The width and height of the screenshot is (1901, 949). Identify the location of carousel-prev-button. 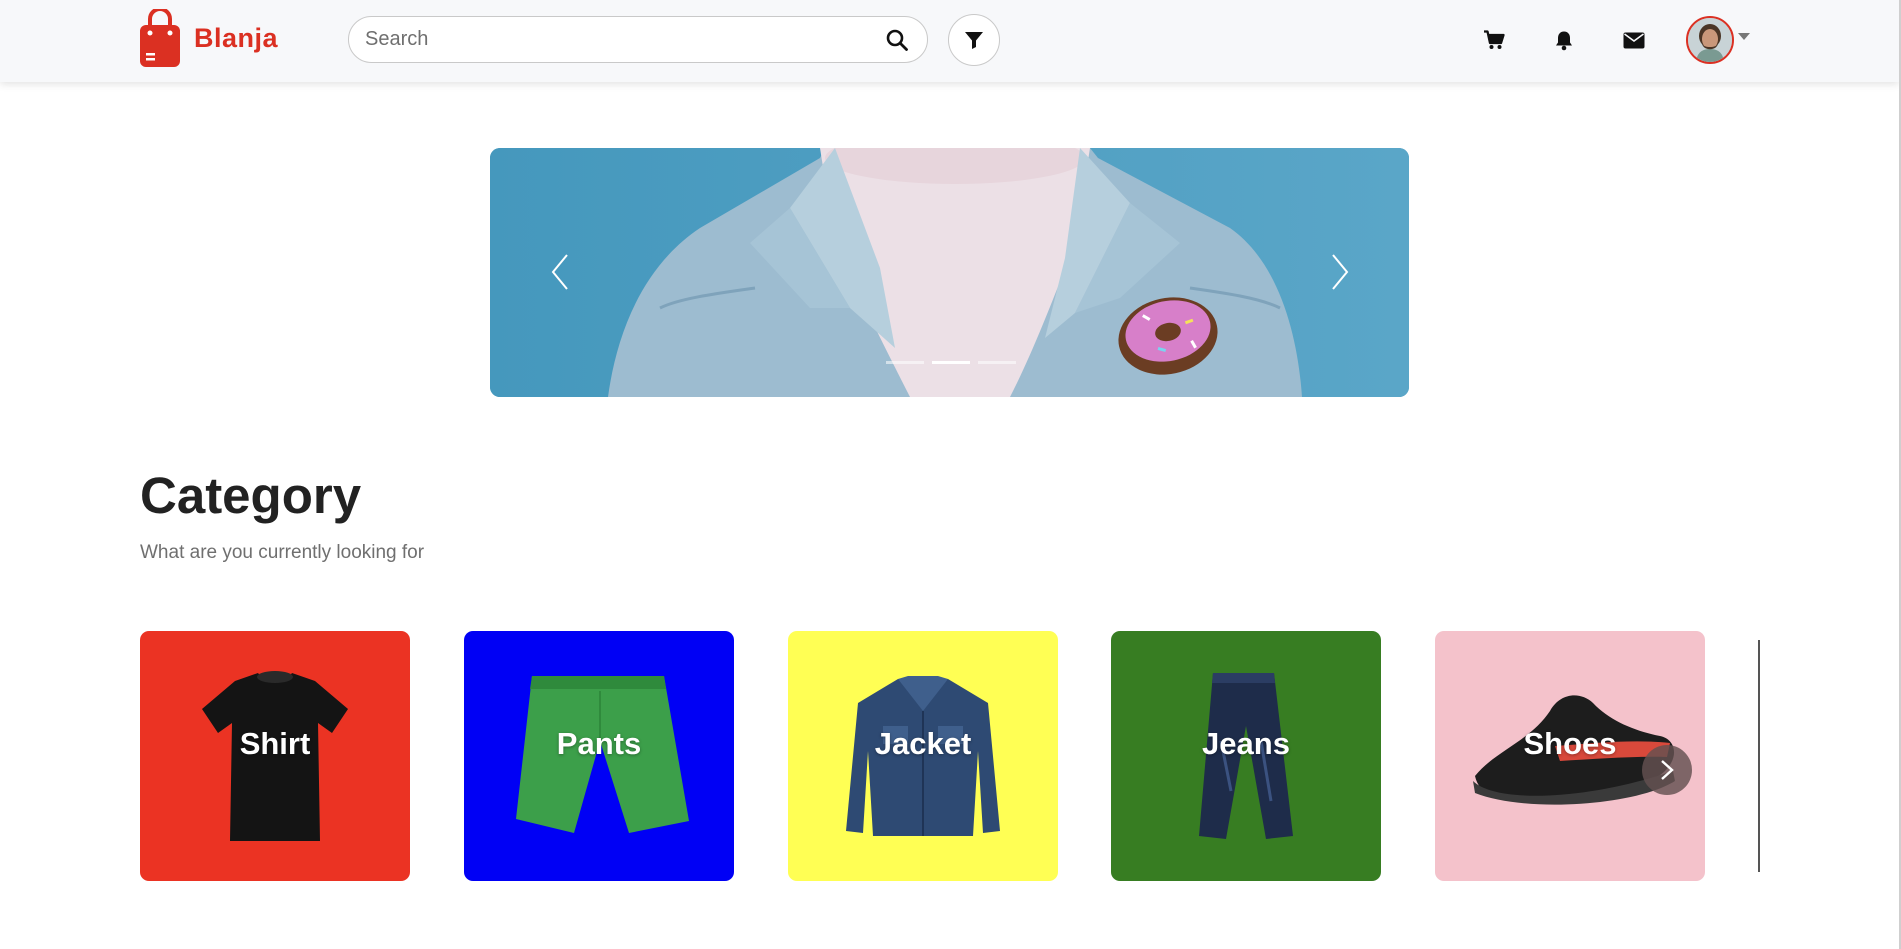
(560, 272).